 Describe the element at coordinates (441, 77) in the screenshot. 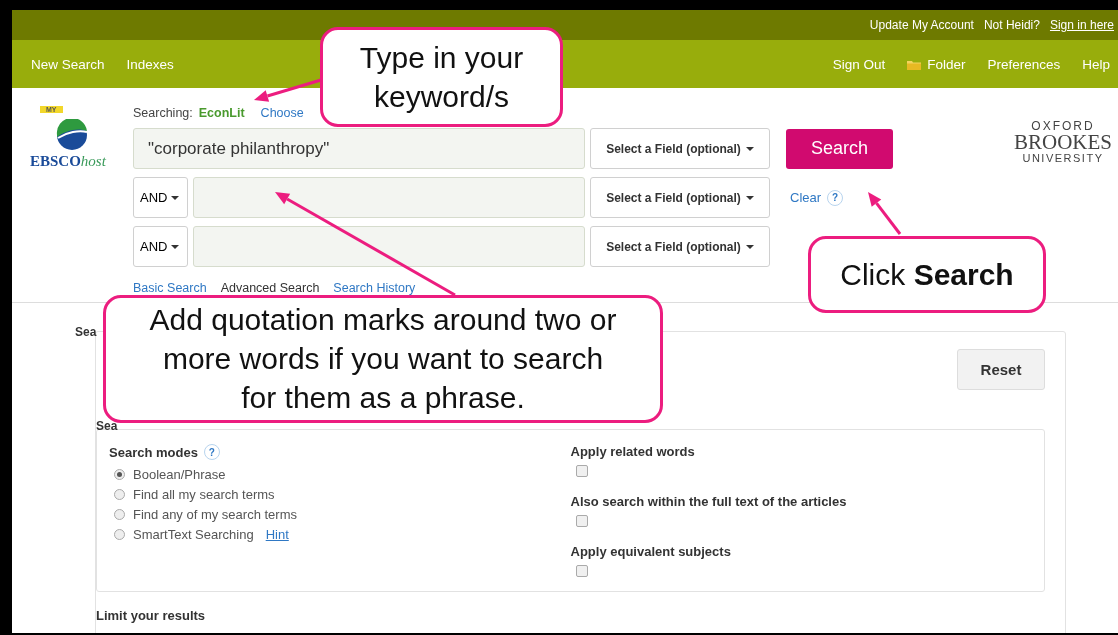

I see `callout: Type in your keyword/s` at that location.